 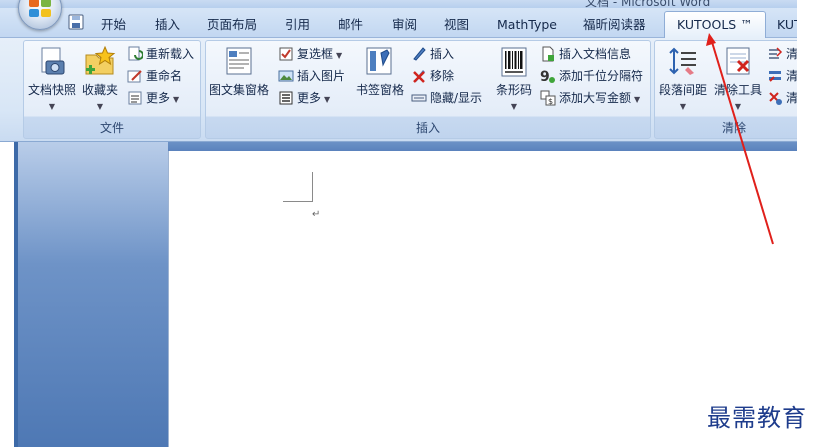 I want to click on clear-button-2: 清, so click(x=782, y=76).